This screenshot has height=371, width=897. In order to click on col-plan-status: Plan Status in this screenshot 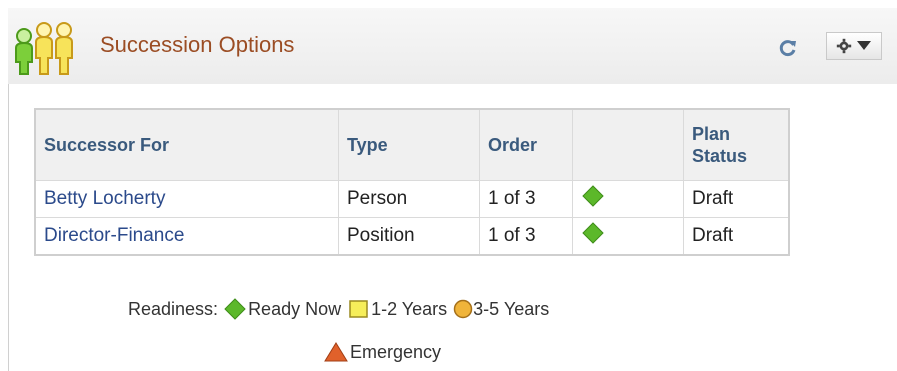, I will do `click(736, 144)`.